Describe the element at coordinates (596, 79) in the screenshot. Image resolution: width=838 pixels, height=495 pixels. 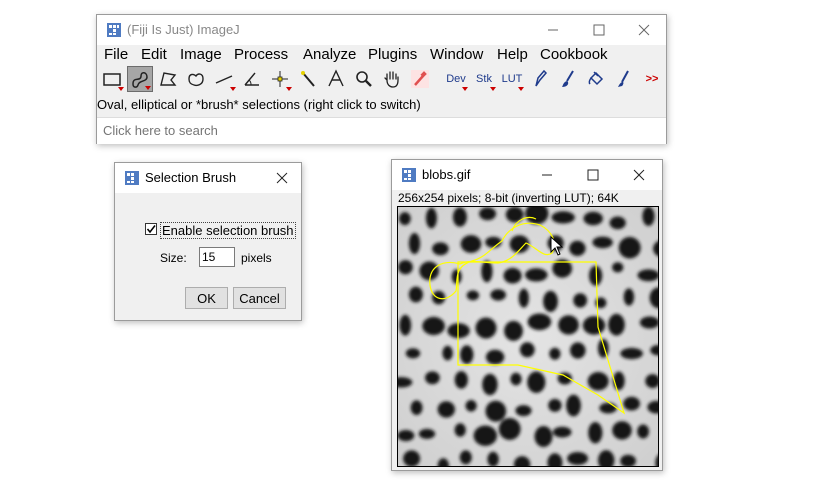
I see `flood-fill-tool` at that location.